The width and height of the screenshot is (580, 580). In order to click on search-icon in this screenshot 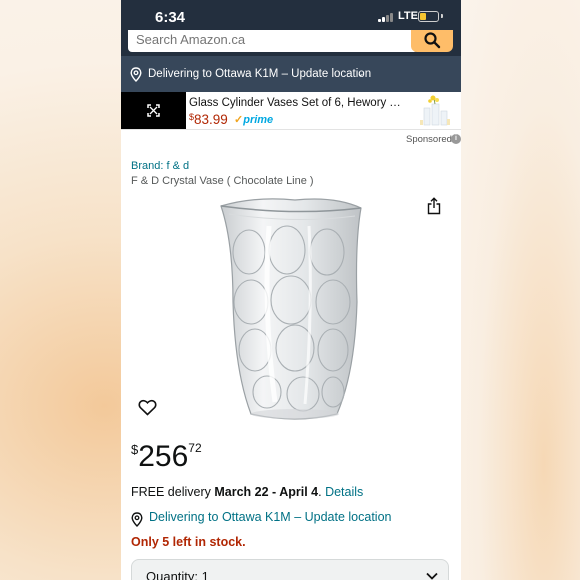, I will do `click(432, 40)`.